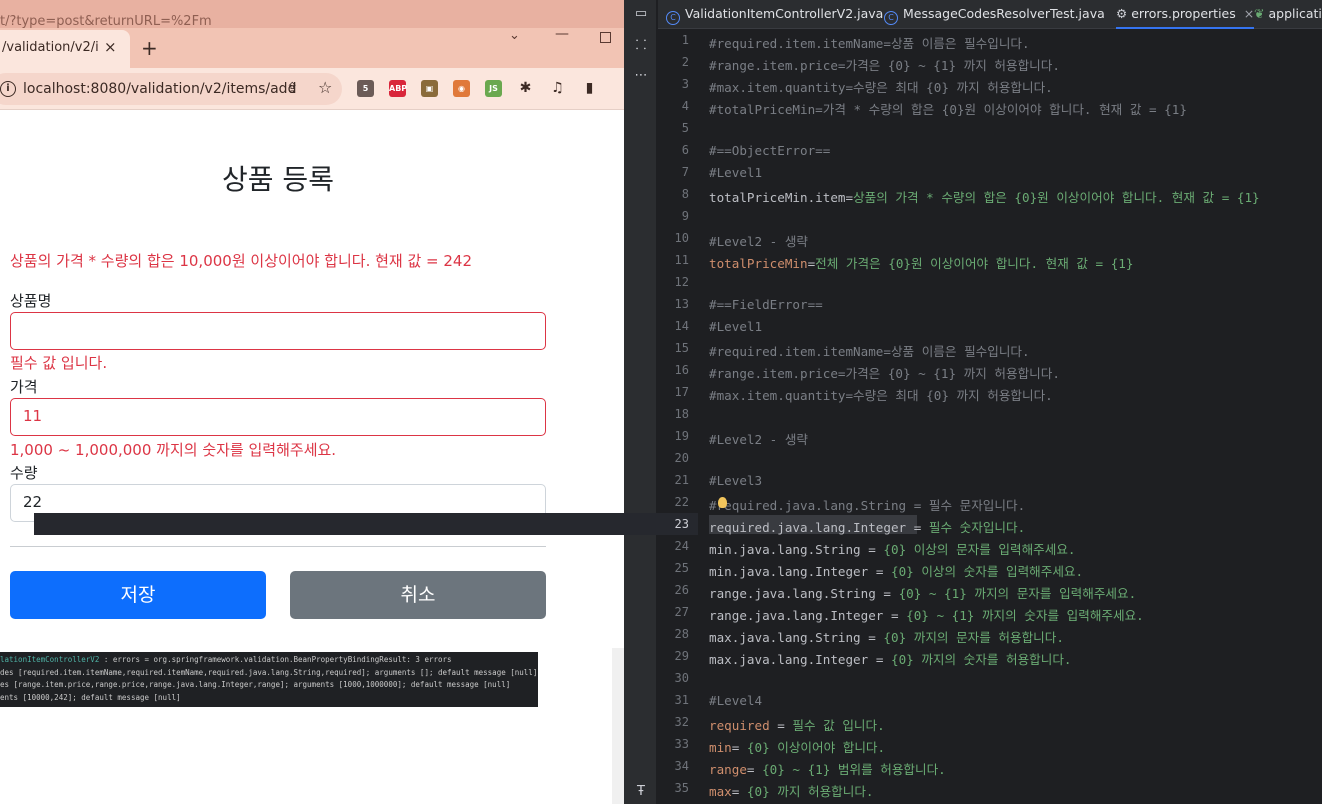 The height and width of the screenshot is (804, 1322). What do you see at coordinates (278, 179) in the screenshot?
I see `page-title: 상품 등록` at bounding box center [278, 179].